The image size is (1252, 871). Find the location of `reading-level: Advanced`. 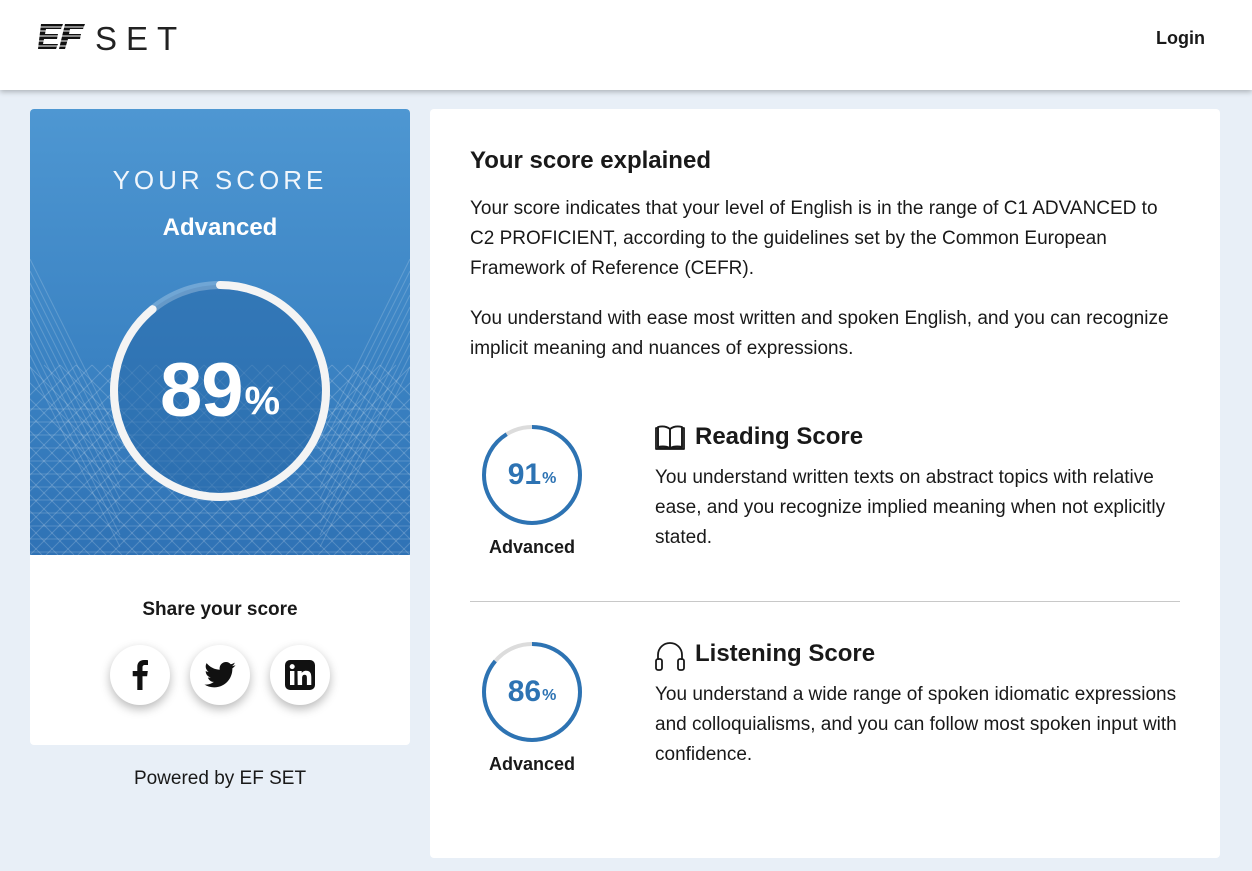

reading-level: Advanced is located at coordinates (532, 547).